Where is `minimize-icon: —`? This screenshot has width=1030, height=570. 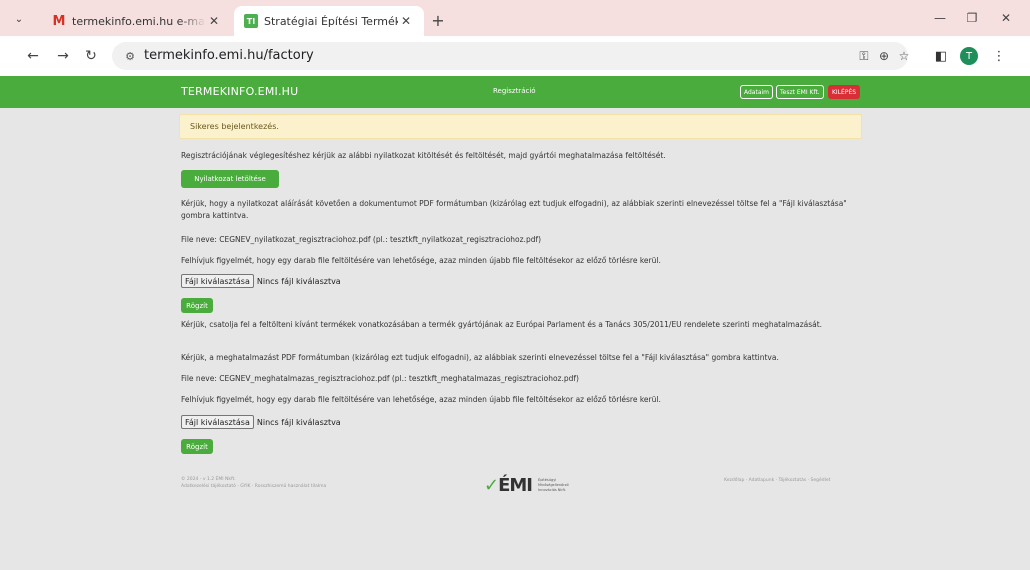 minimize-icon: — is located at coordinates (940, 18).